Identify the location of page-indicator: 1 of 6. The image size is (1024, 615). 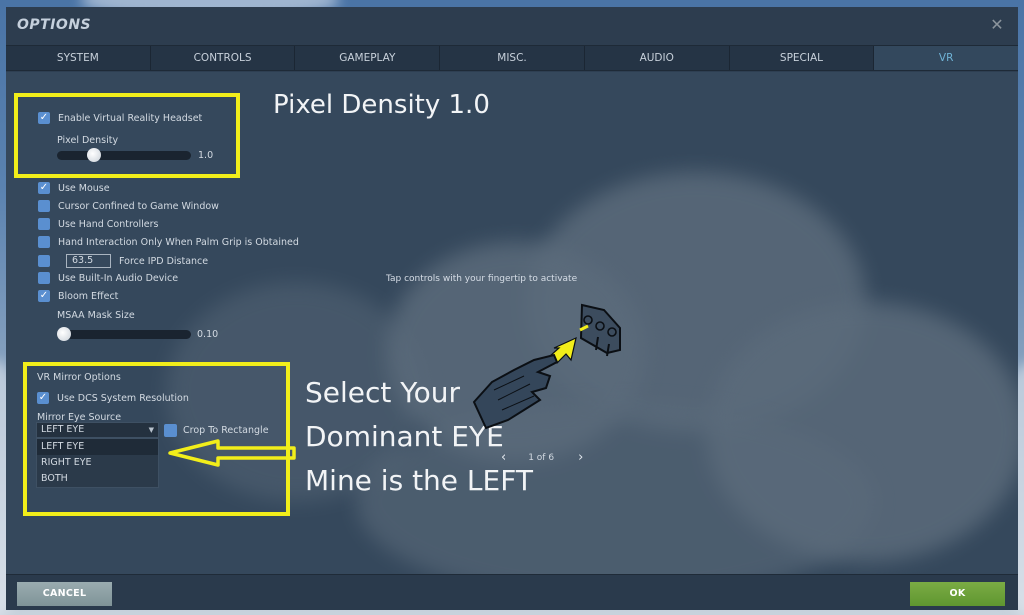
(541, 457).